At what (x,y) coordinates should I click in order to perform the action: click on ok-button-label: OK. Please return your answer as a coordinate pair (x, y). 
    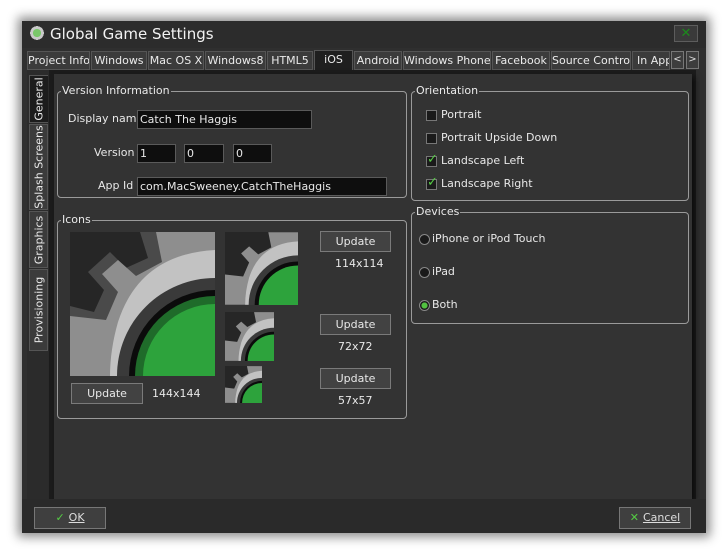
    Looking at the image, I should click on (76, 517).